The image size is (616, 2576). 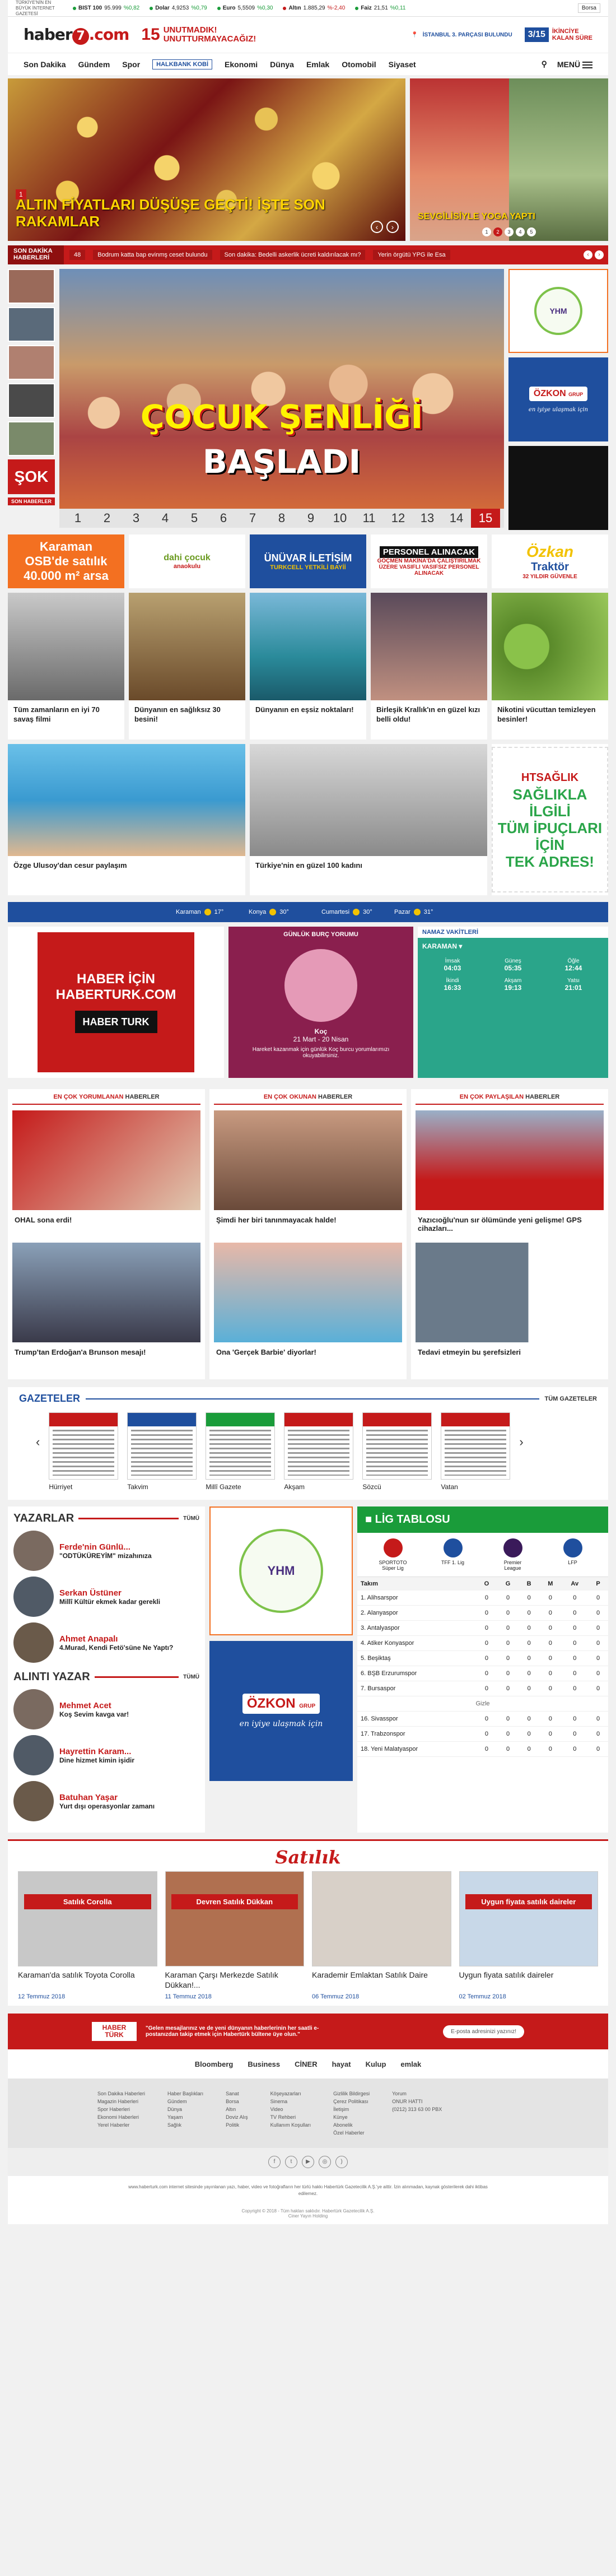 What do you see at coordinates (513, 947) in the screenshot?
I see `prayer-city-select: KARAMAN ▾` at bounding box center [513, 947].